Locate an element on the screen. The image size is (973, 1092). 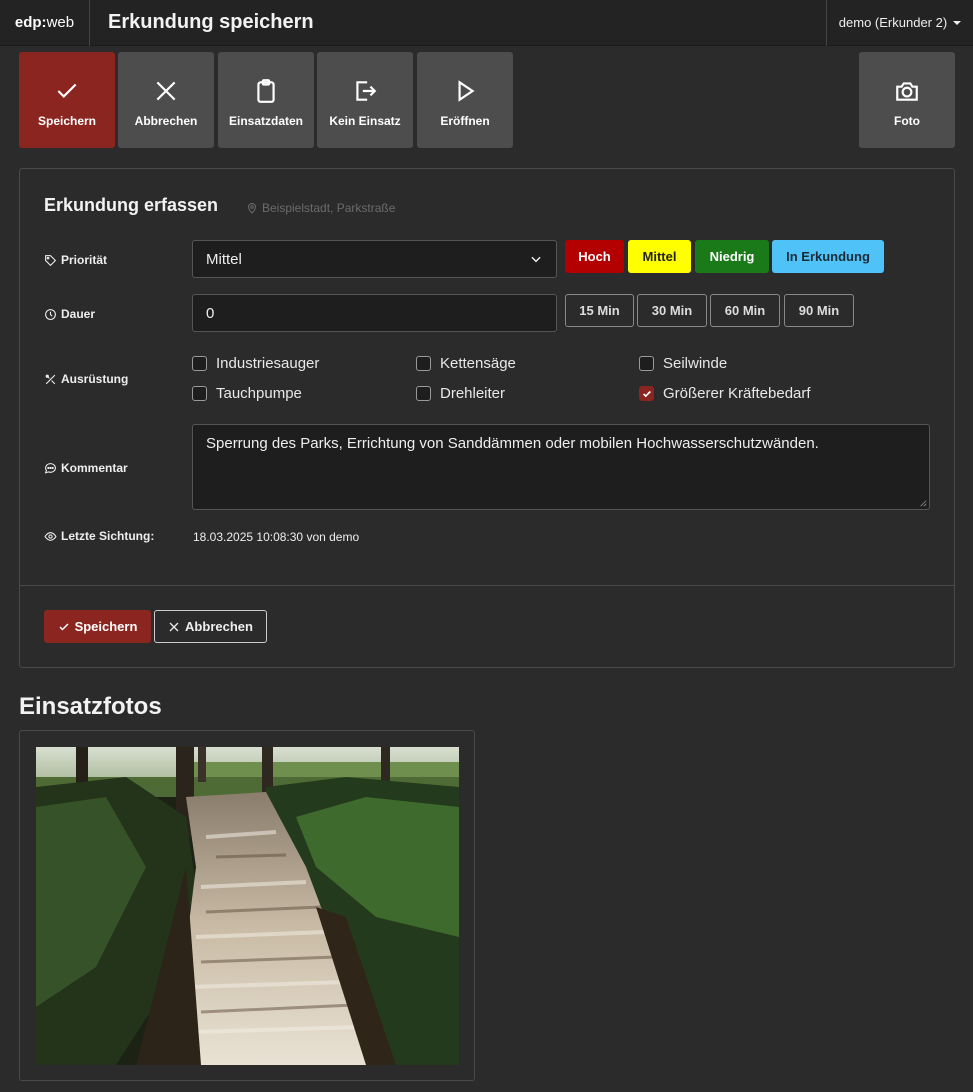
checkbox-box-checked is located at coordinates (646, 393).